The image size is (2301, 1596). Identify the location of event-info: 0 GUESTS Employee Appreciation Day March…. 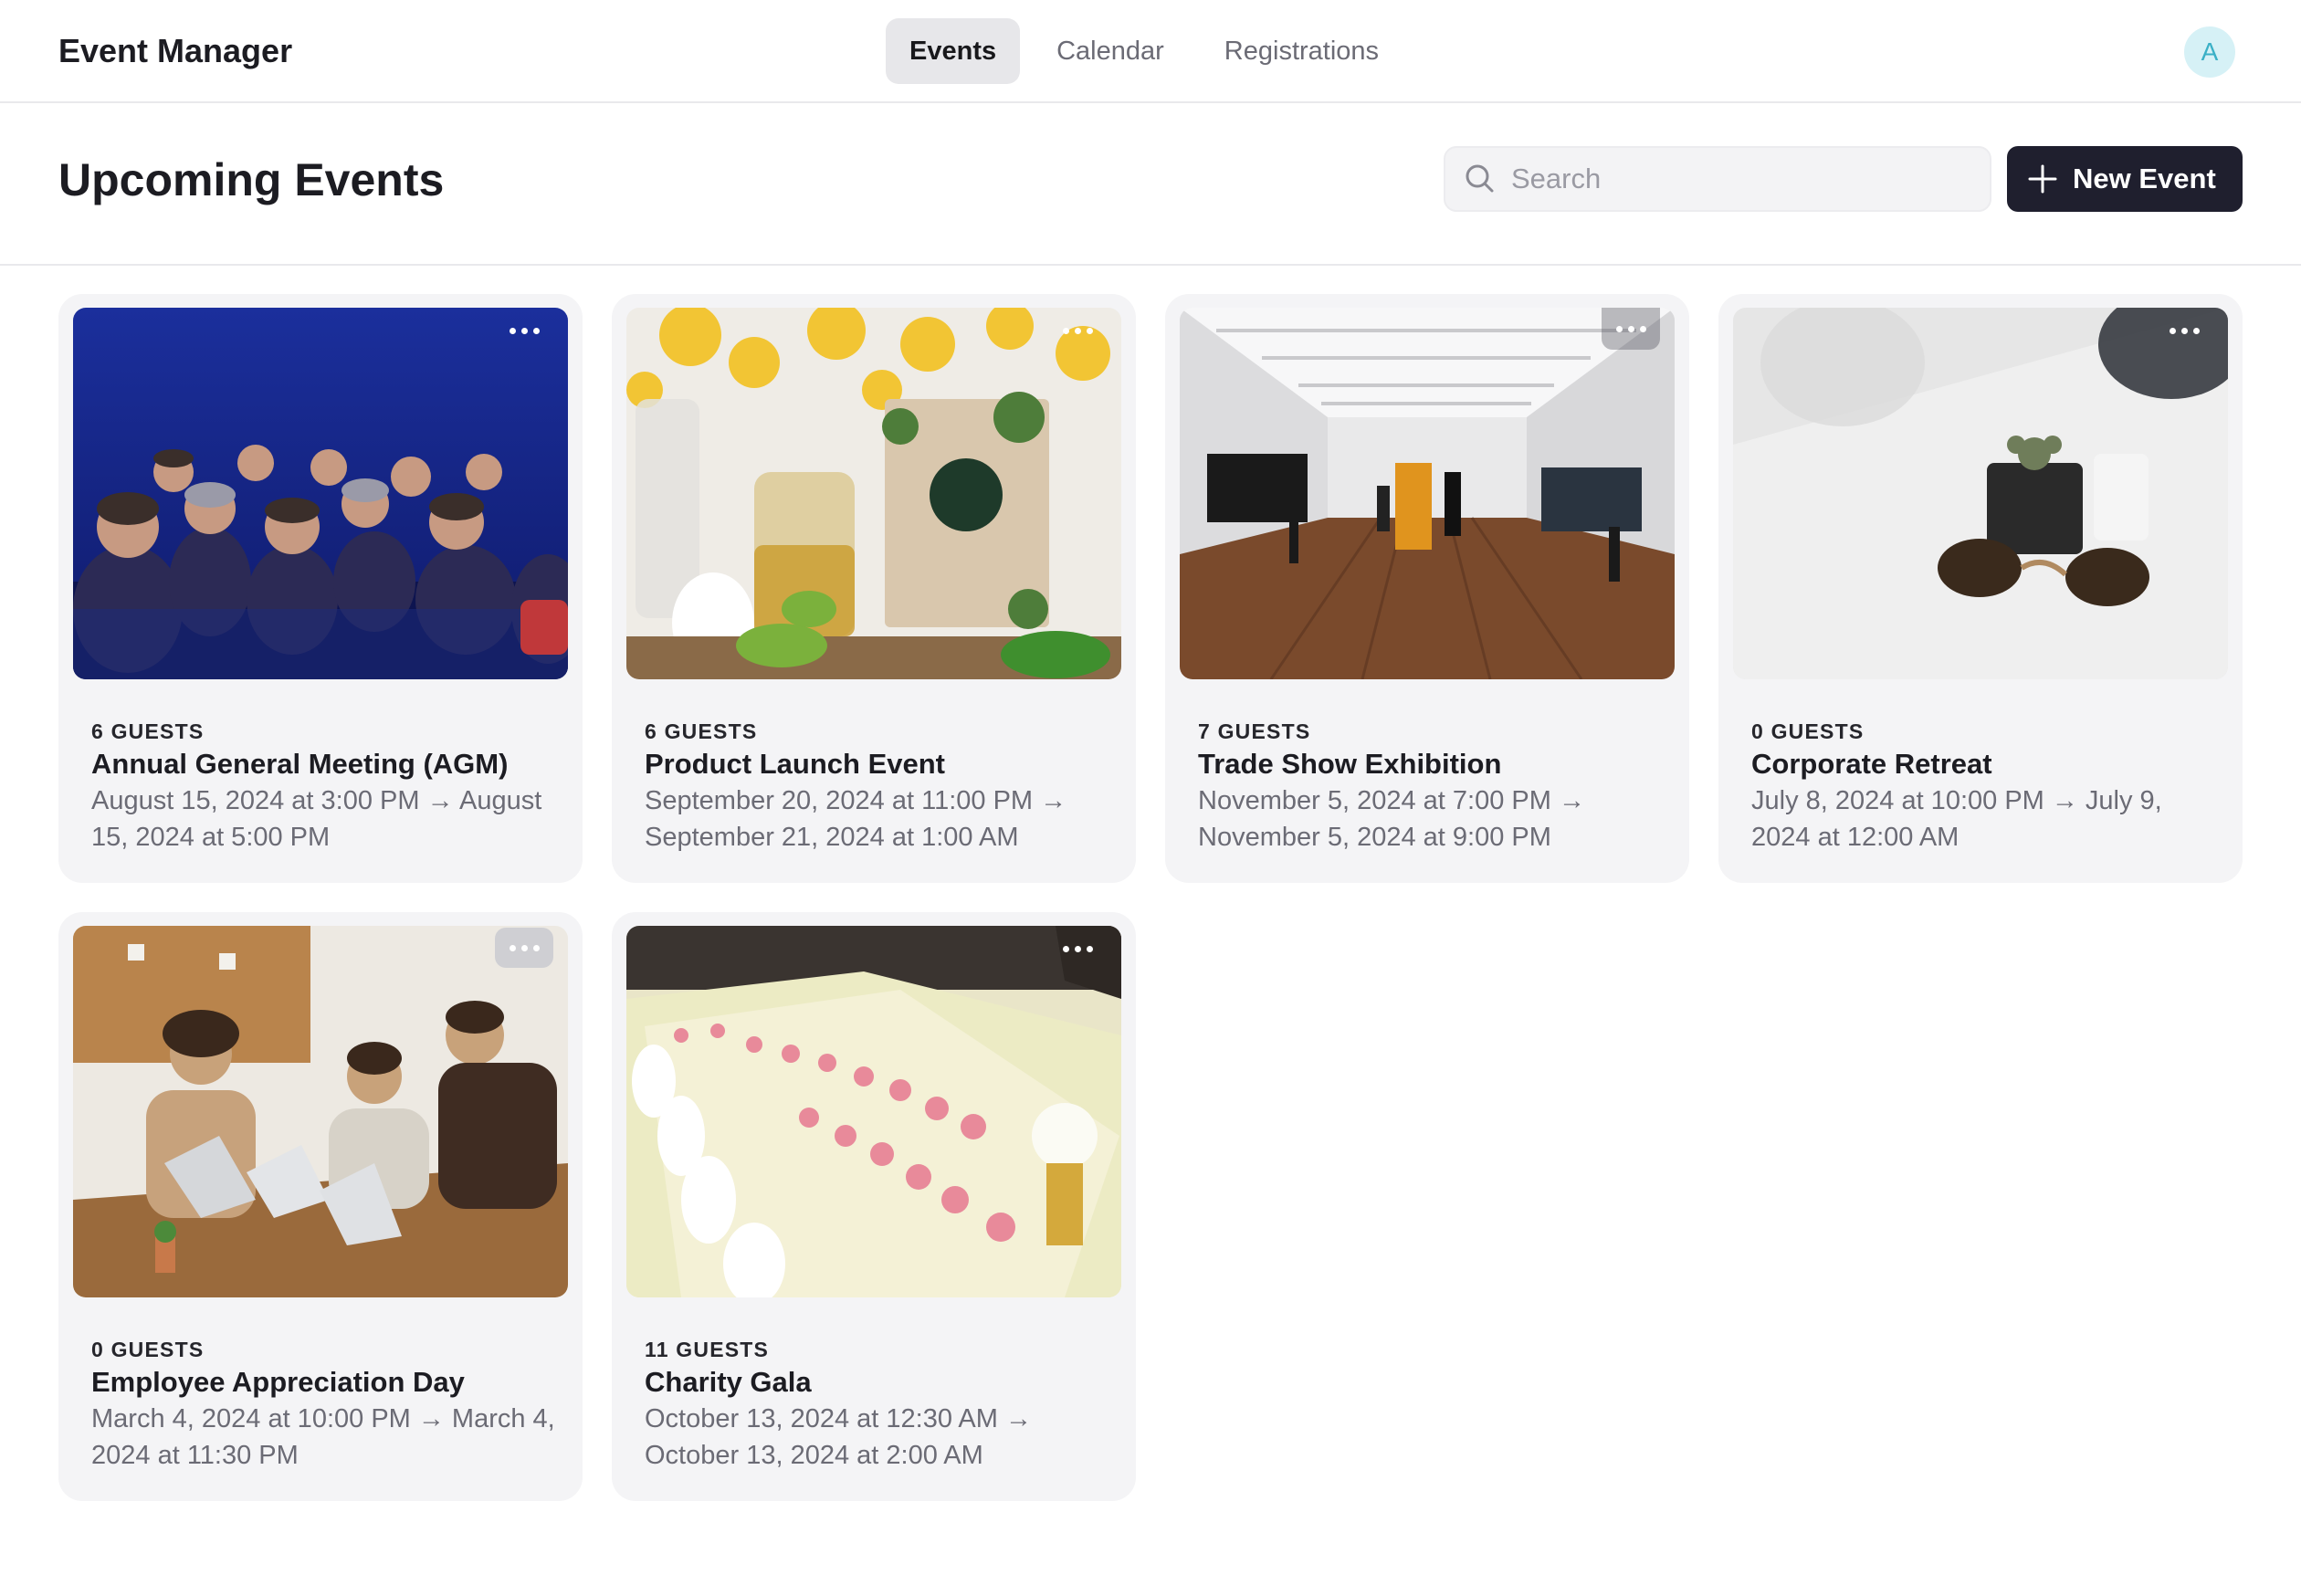
(324, 1406).